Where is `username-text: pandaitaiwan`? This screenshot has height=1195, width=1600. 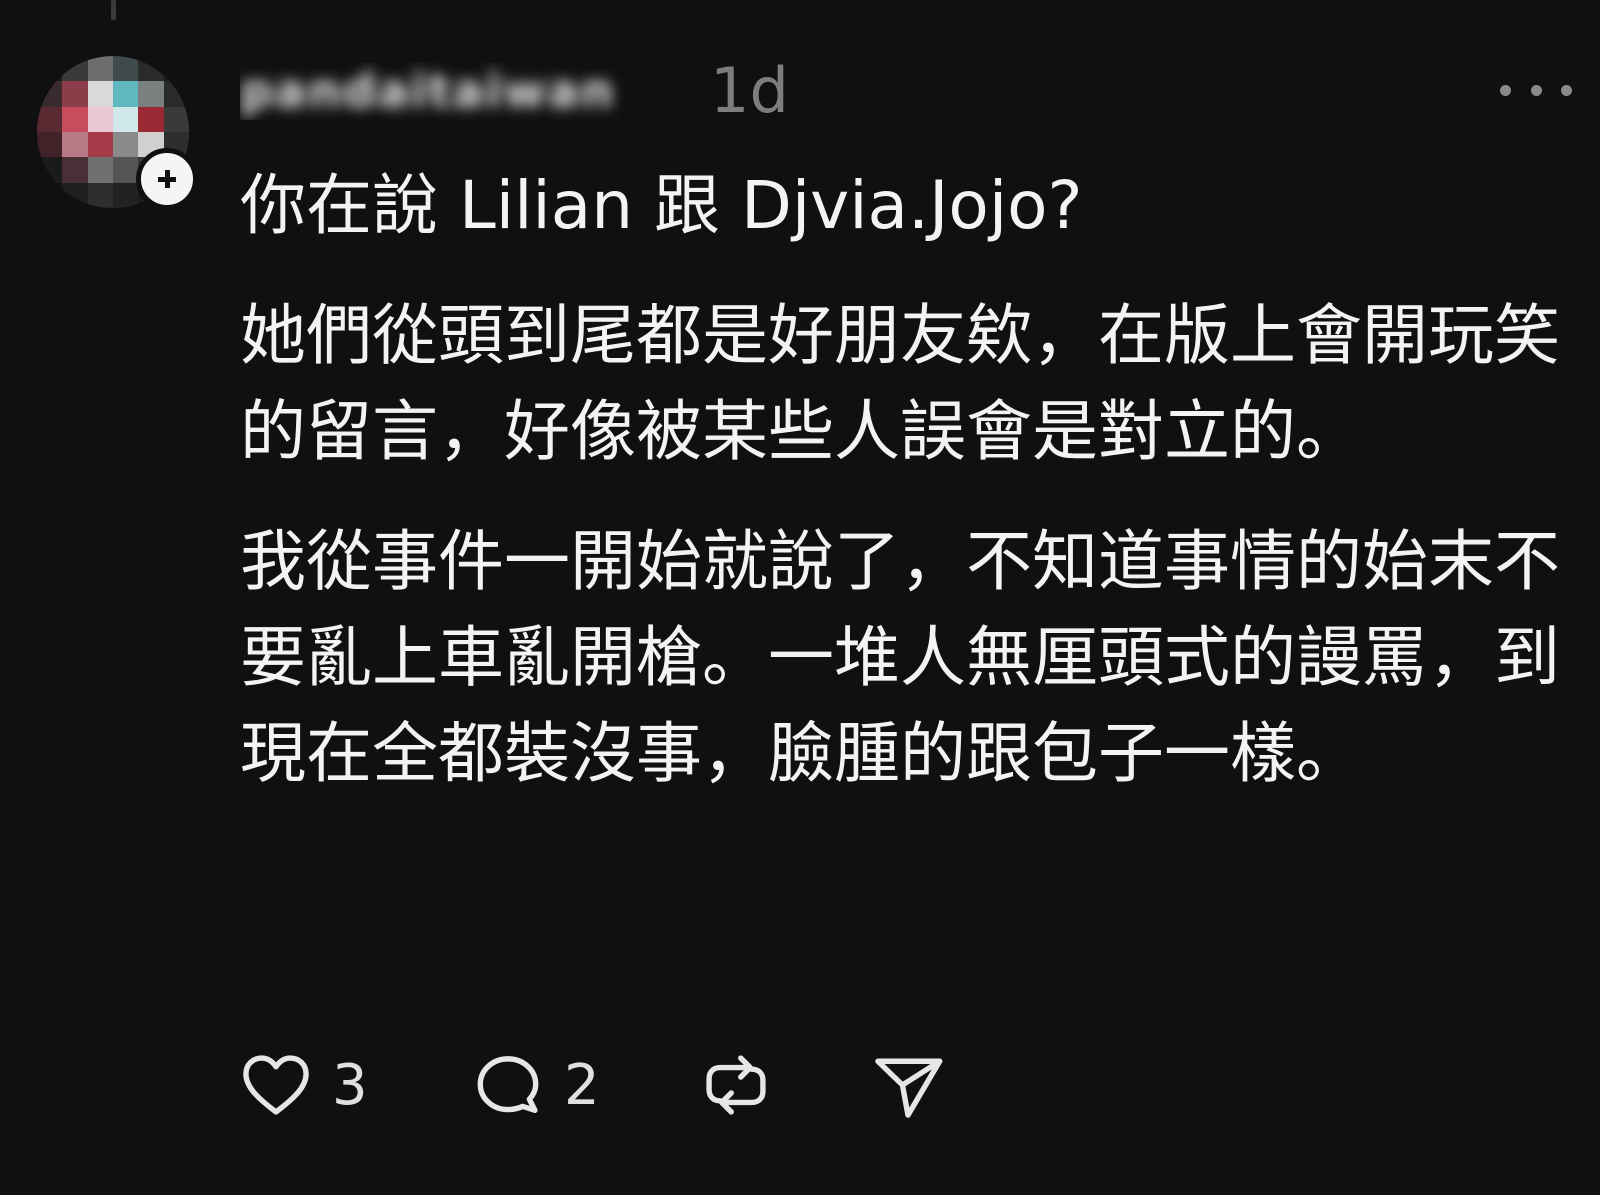 username-text: pandaitaiwan is located at coordinates (428, 91).